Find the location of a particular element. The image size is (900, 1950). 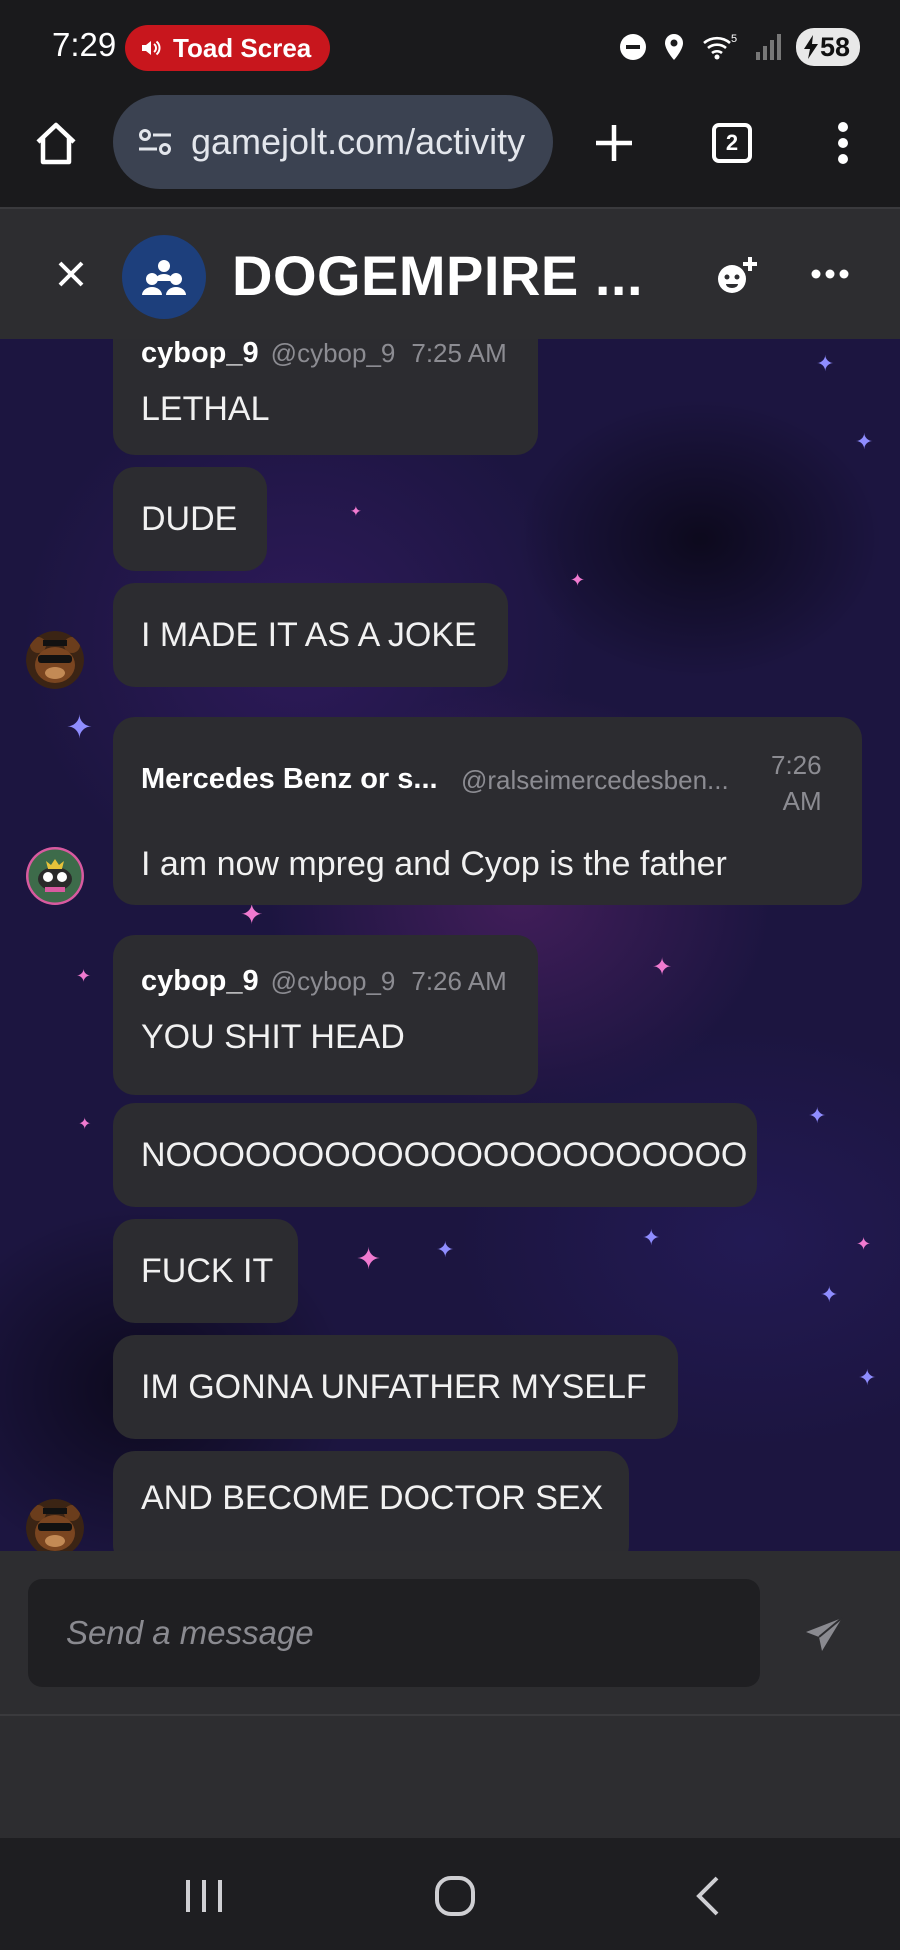

message-bubble: IM GONNA UNFATHER MYSELF is located at coordinates (395, 1387).